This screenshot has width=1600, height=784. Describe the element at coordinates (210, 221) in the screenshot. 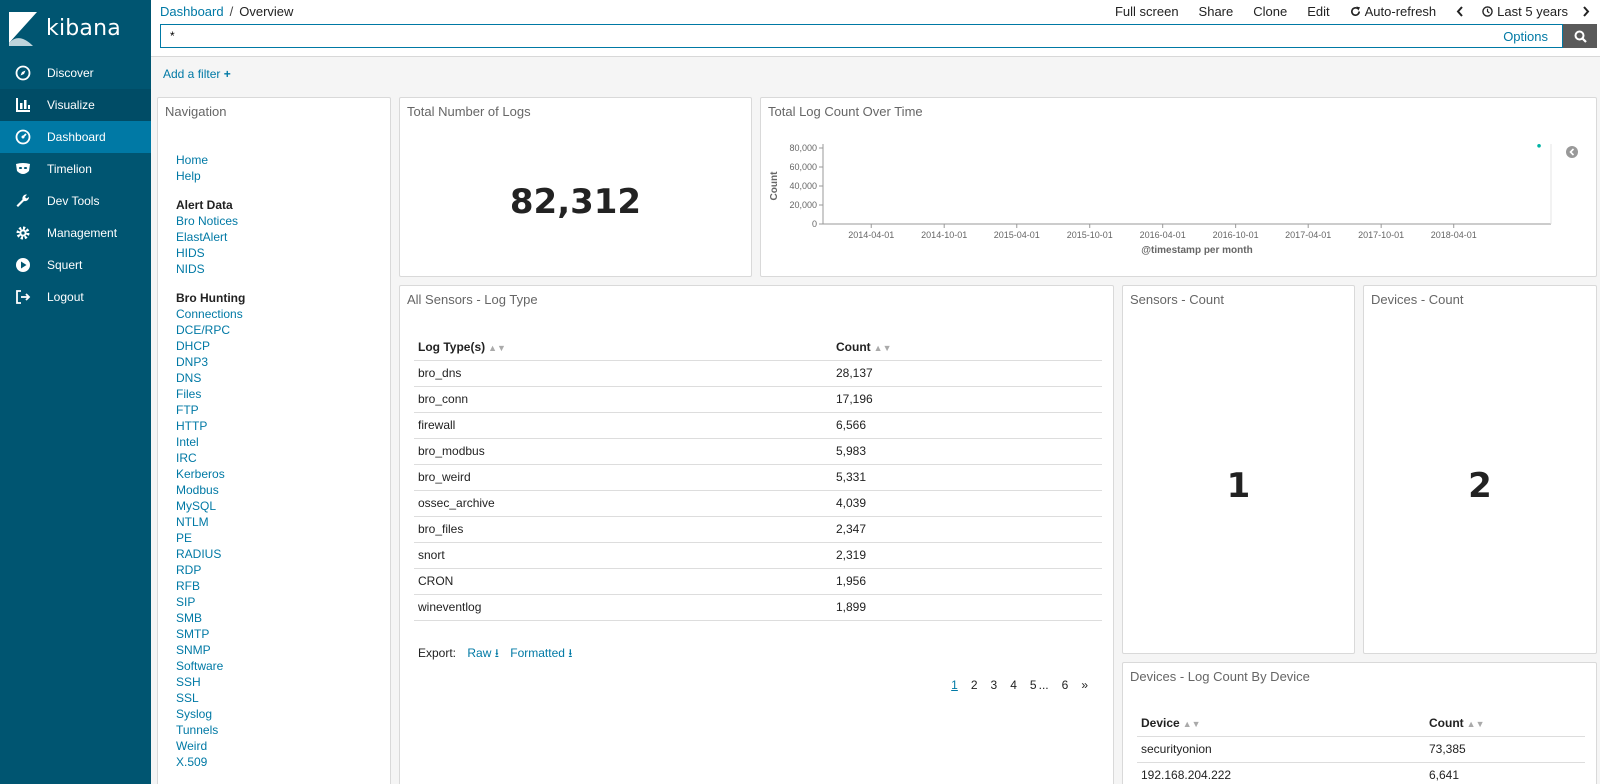

I see `nav-link-bro-notices: Bro Notices` at that location.